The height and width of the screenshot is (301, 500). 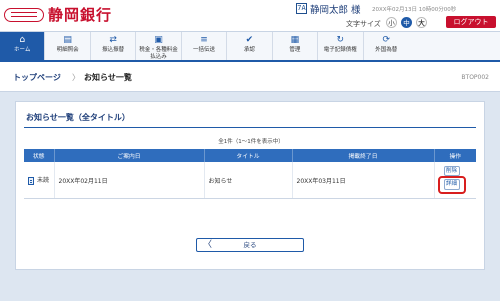 I want to click on back-label: 戻る, so click(x=250, y=245).